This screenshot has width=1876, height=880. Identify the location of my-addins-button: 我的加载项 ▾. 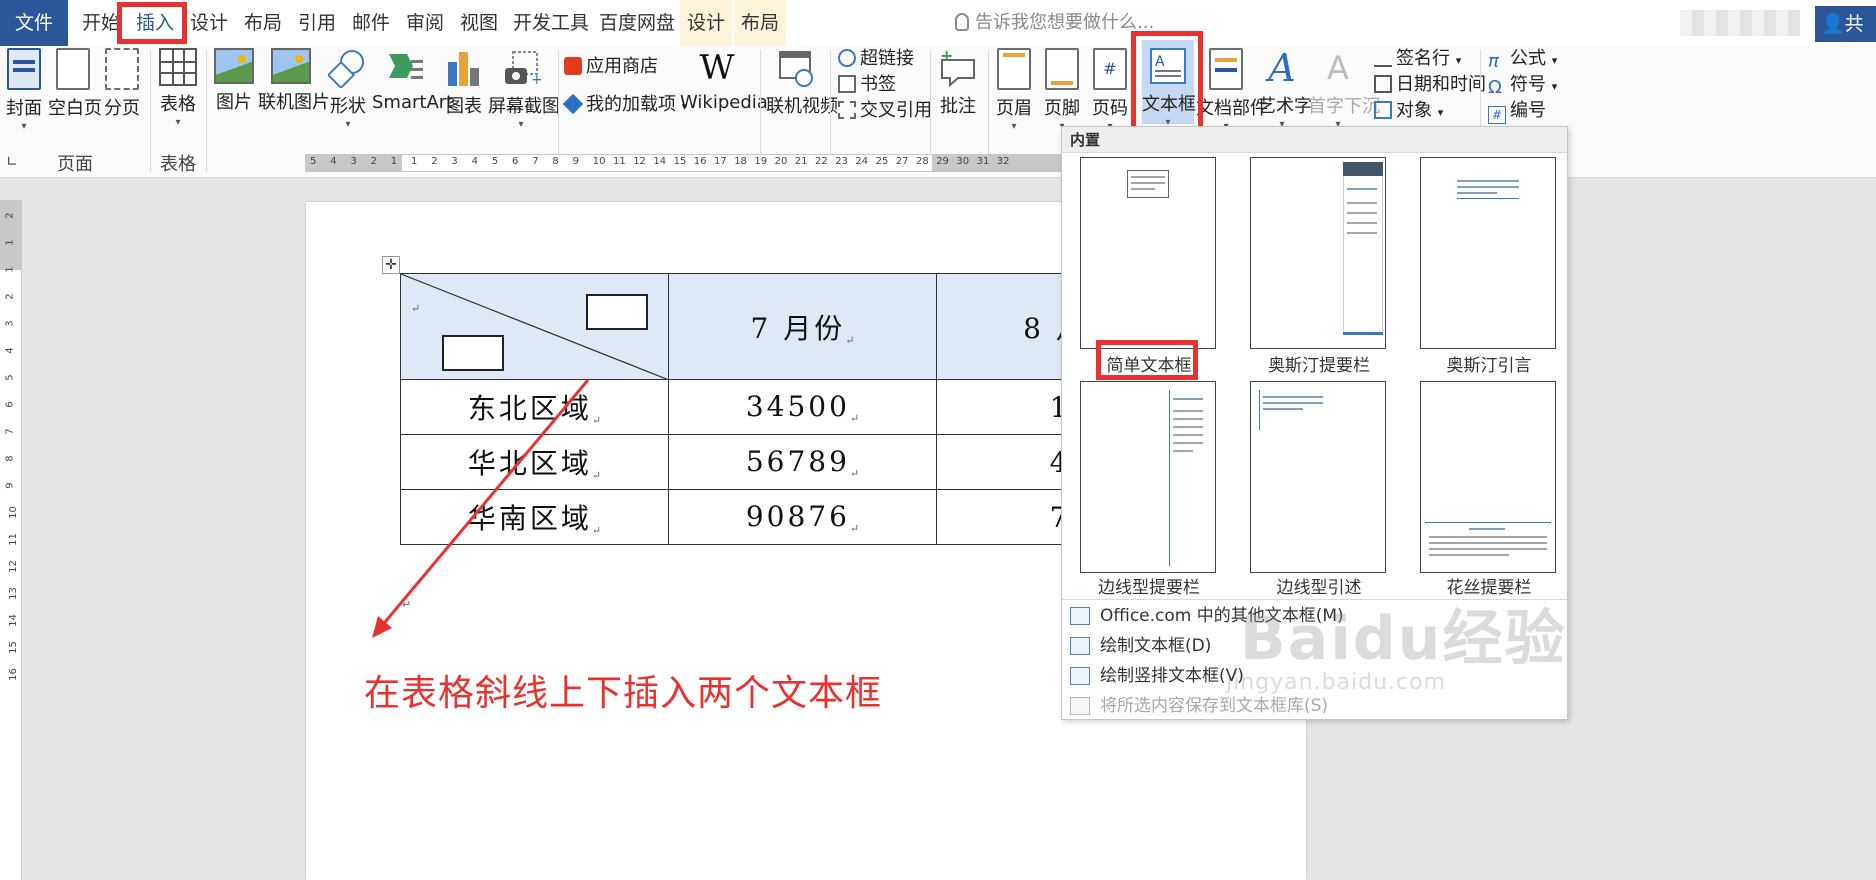
(624, 103).